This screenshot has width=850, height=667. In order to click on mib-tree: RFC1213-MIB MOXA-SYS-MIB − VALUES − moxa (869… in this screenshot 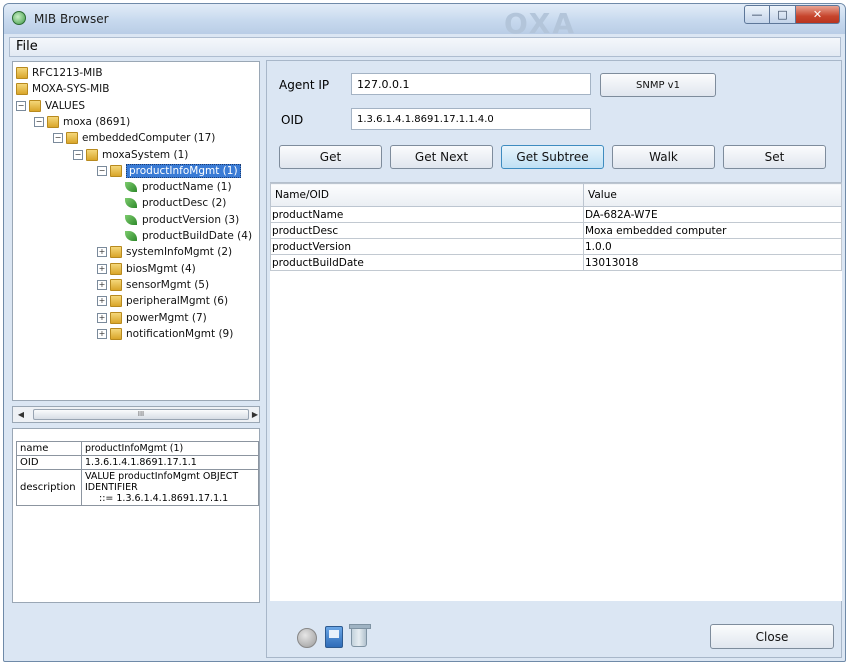, I will do `click(136, 231)`.